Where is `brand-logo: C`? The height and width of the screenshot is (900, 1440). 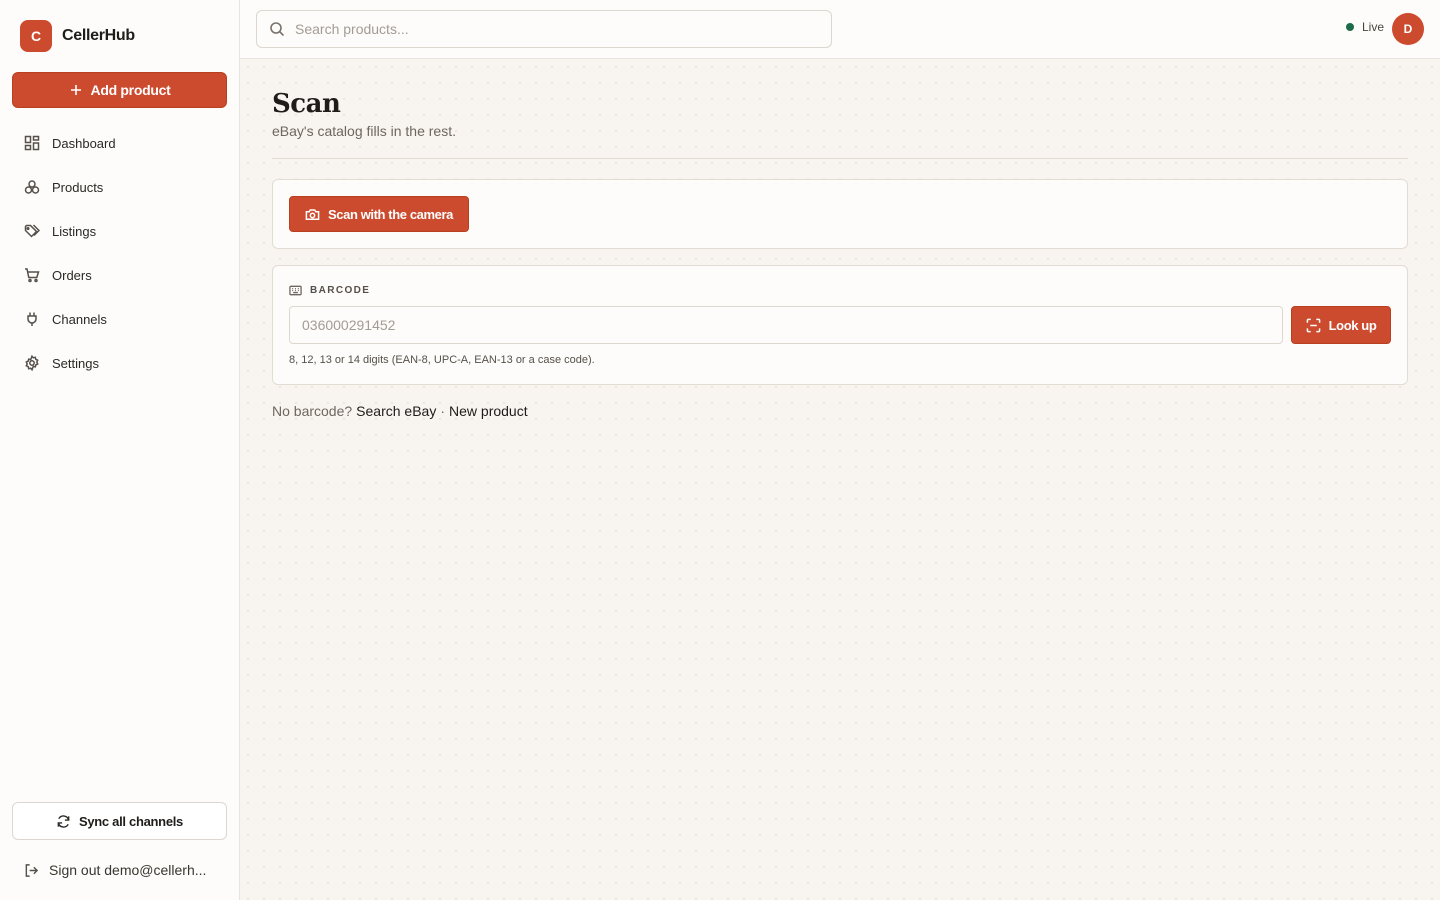
brand-logo: C is located at coordinates (36, 36).